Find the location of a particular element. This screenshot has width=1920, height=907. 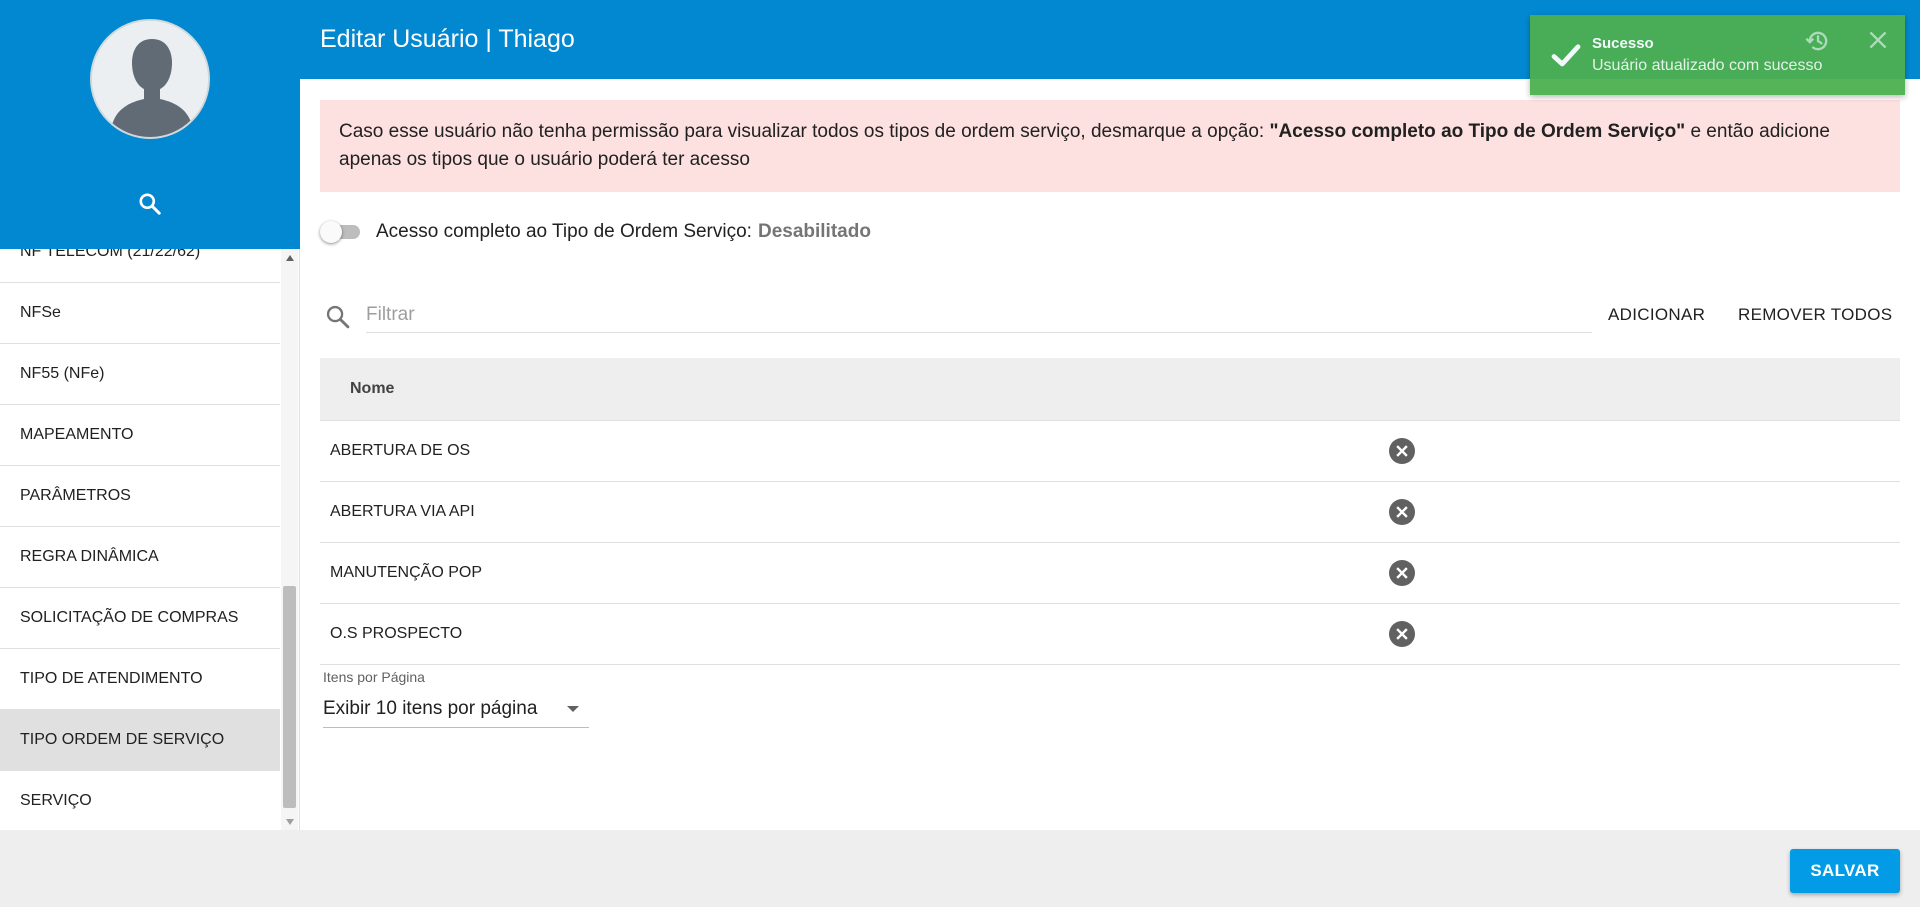

filter-search-icon is located at coordinates (338, 317).